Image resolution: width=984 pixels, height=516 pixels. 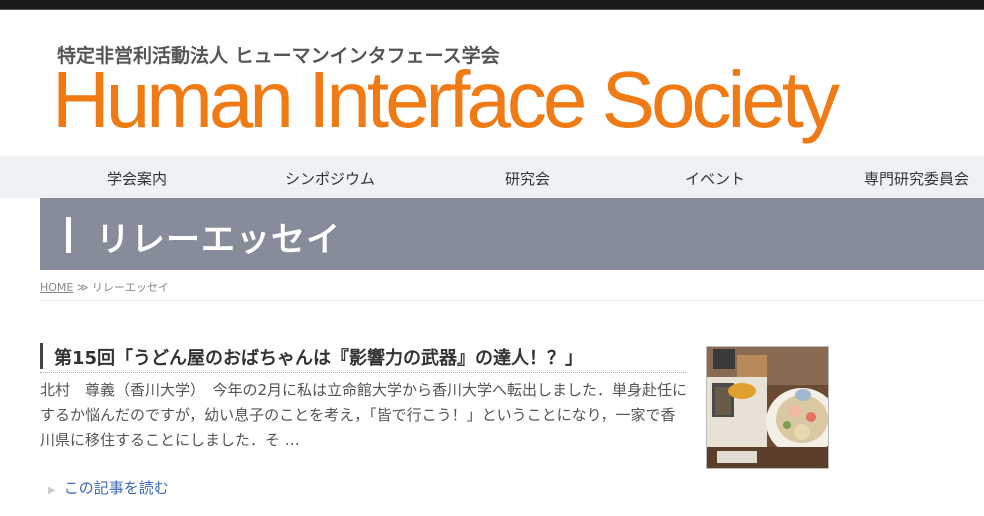 What do you see at coordinates (56, 287) in the screenshot?
I see `breadcrumb-home-link: HOME` at bounding box center [56, 287].